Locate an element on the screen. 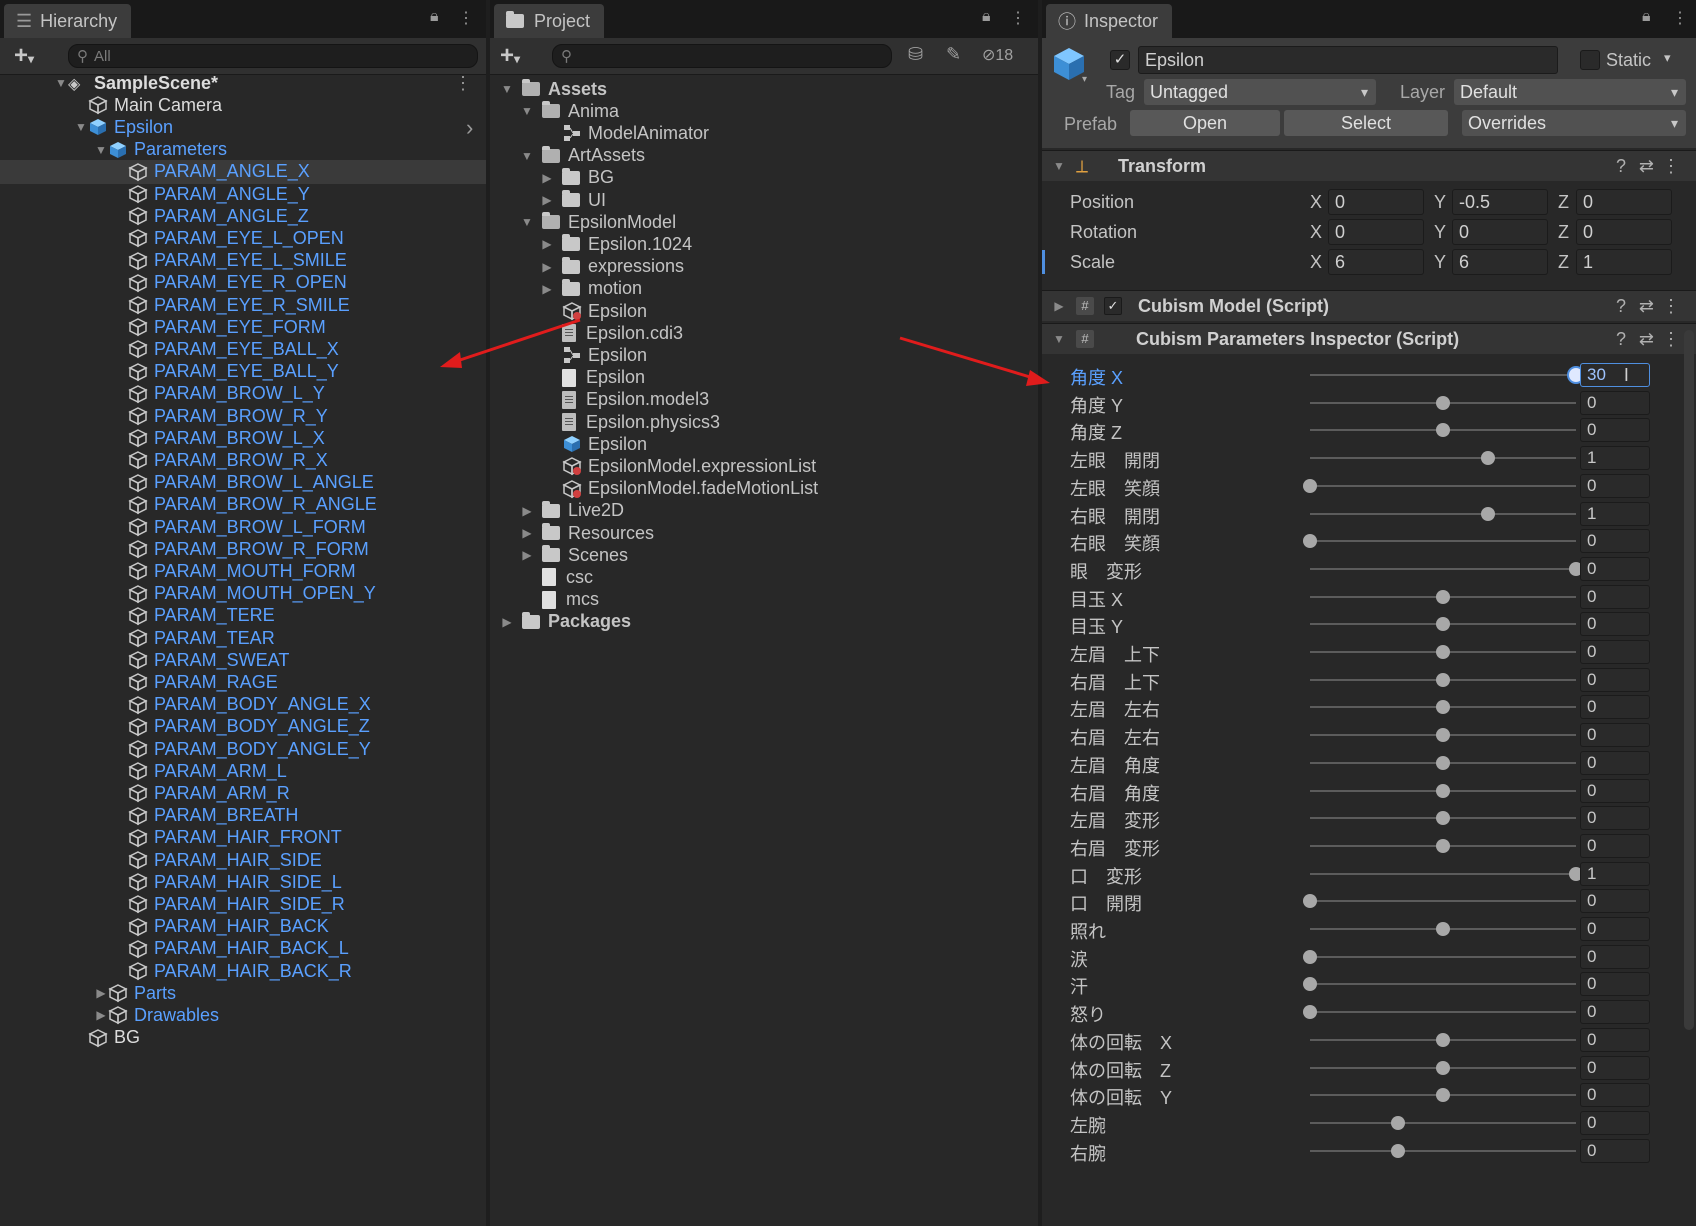 This screenshot has width=1696, height=1226. layer-dropdown: Default is located at coordinates (1570, 92).